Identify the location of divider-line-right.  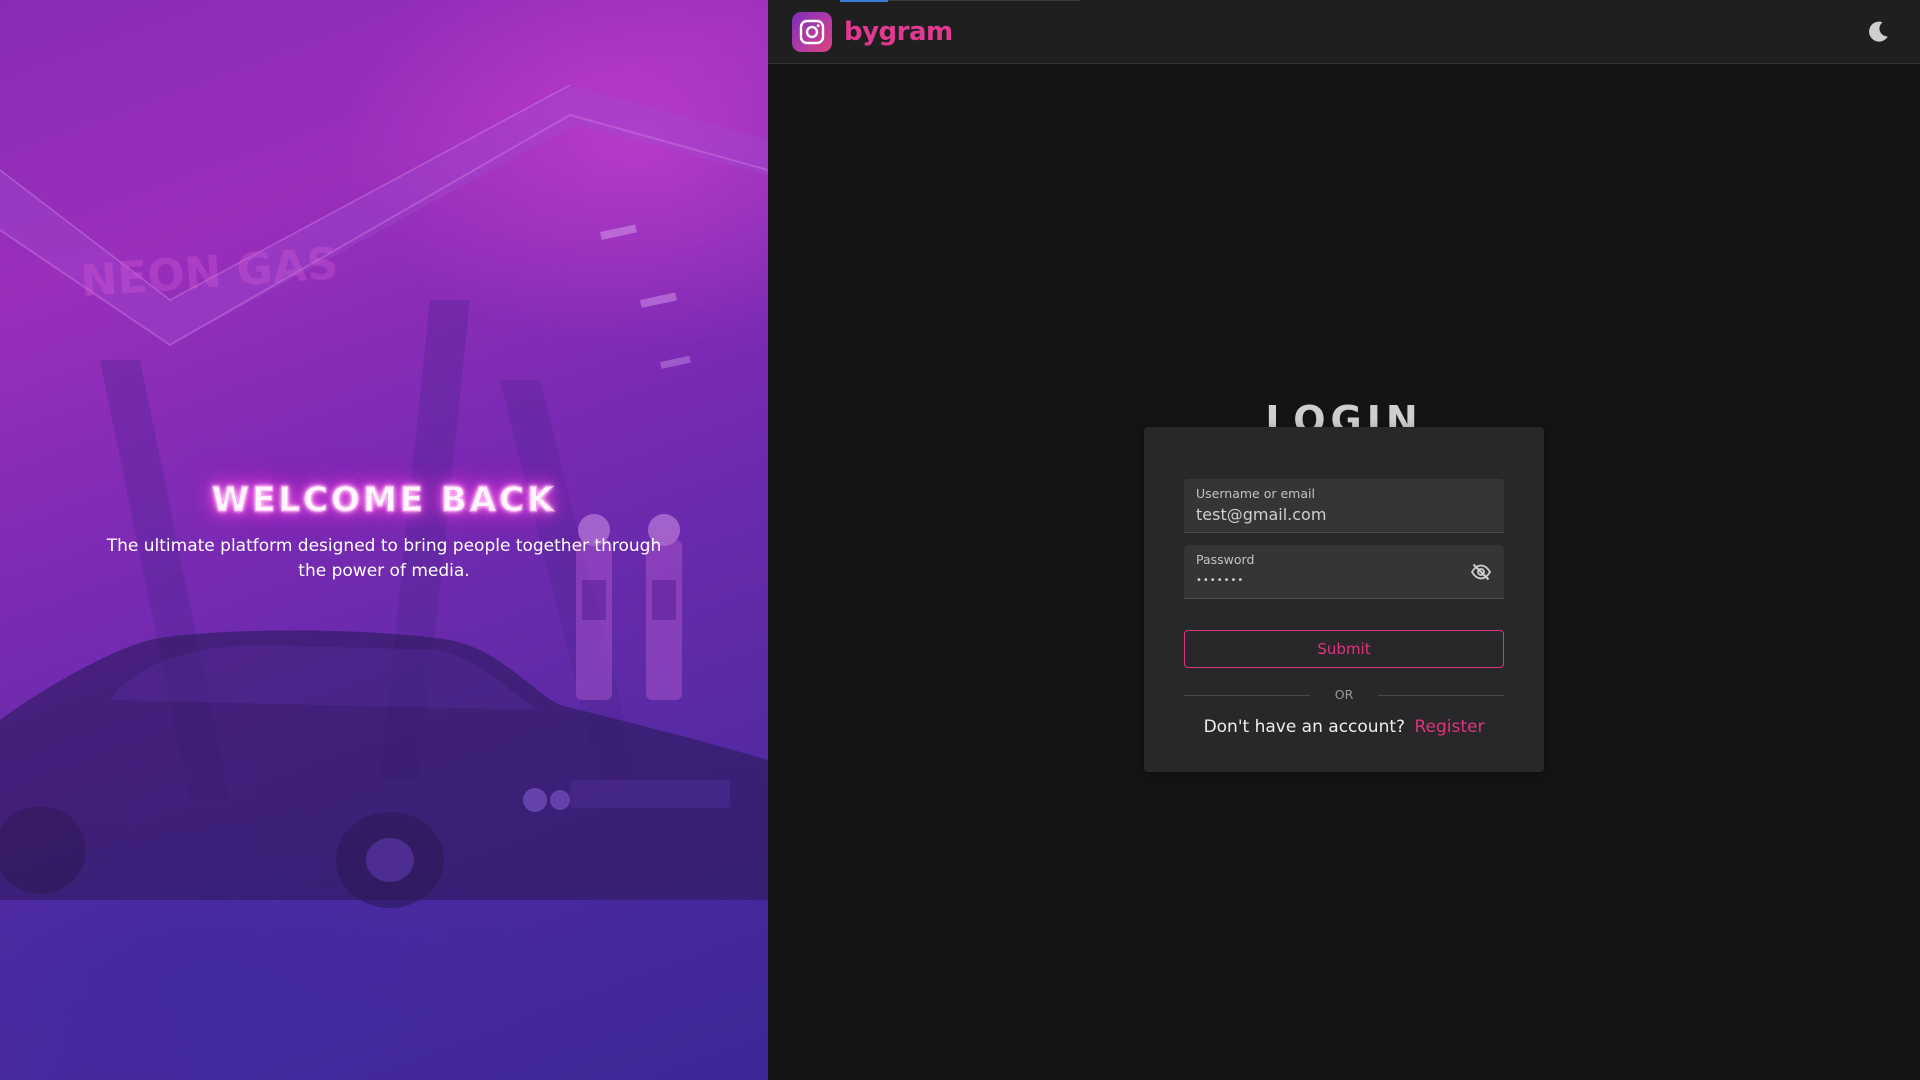
(1441, 695).